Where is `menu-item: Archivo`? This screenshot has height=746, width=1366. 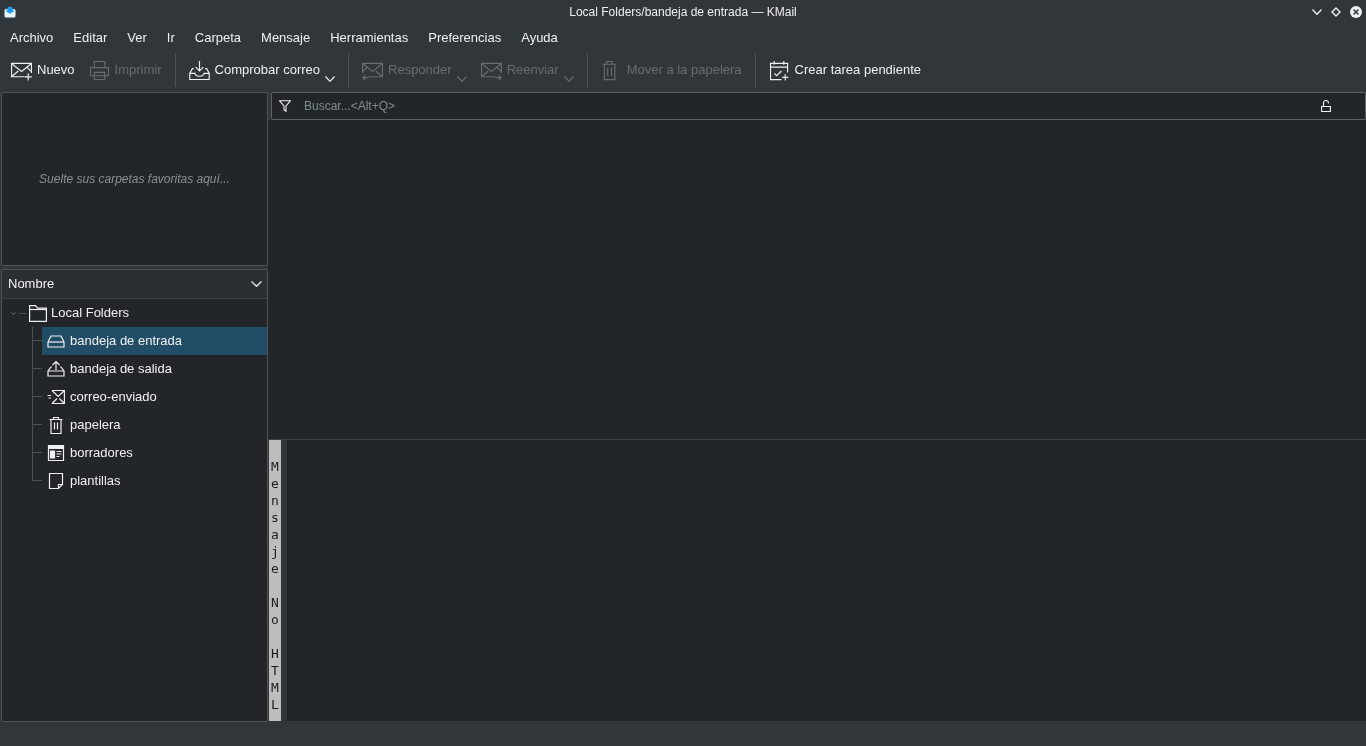
menu-item: Archivo is located at coordinates (32, 38).